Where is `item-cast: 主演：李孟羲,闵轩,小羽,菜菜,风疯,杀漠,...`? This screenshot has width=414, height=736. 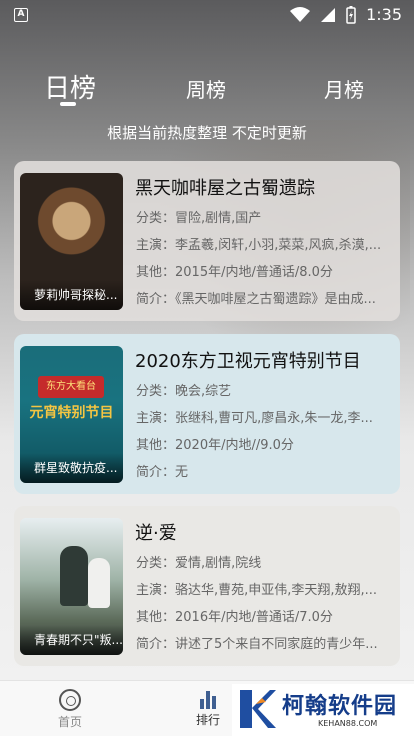 item-cast: 主演：李孟羲,闵轩,小羽,菜菜,风疯,杀漠,... is located at coordinates (259, 245).